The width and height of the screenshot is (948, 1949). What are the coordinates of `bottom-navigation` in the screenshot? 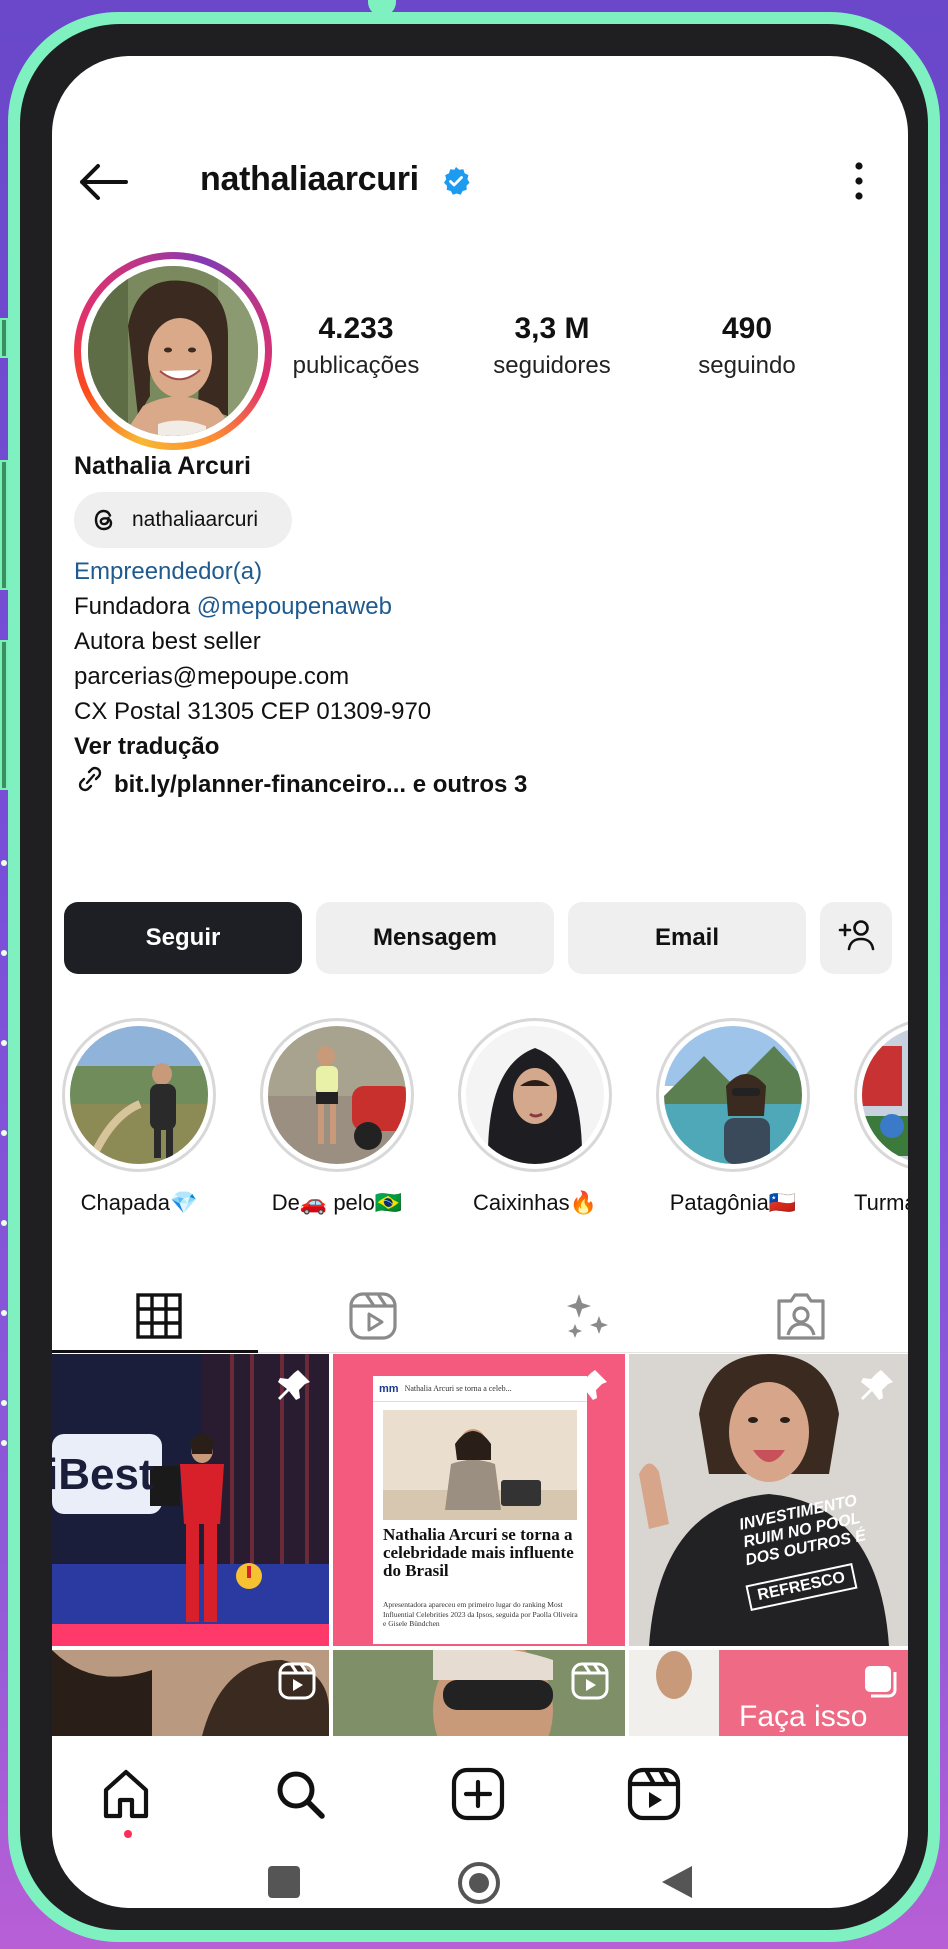 It's located at (480, 1796).